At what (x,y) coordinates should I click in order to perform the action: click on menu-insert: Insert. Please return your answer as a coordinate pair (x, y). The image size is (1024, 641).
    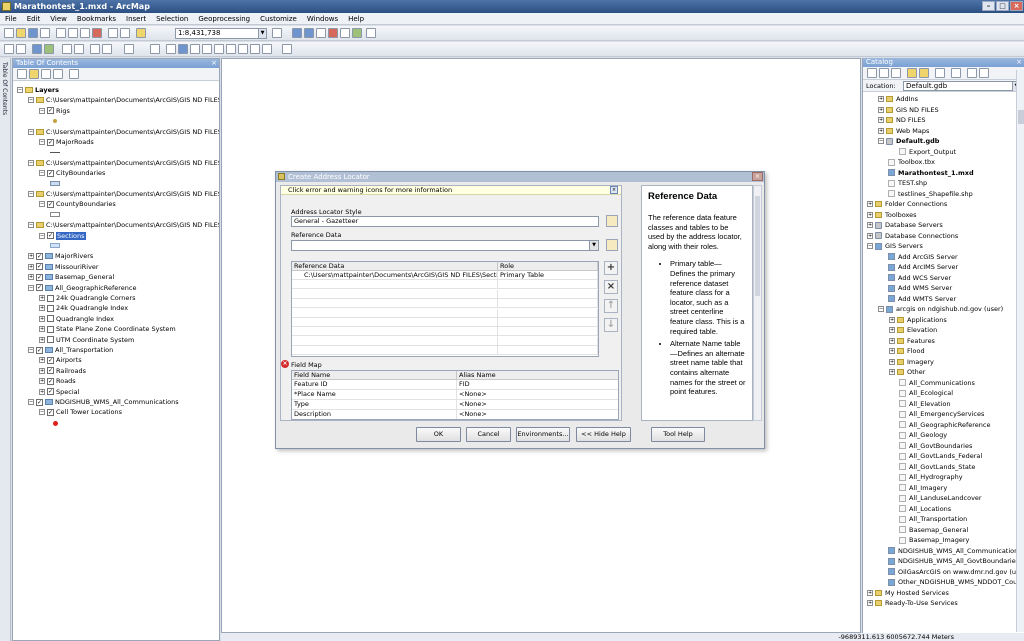
    Looking at the image, I should click on (136, 19).